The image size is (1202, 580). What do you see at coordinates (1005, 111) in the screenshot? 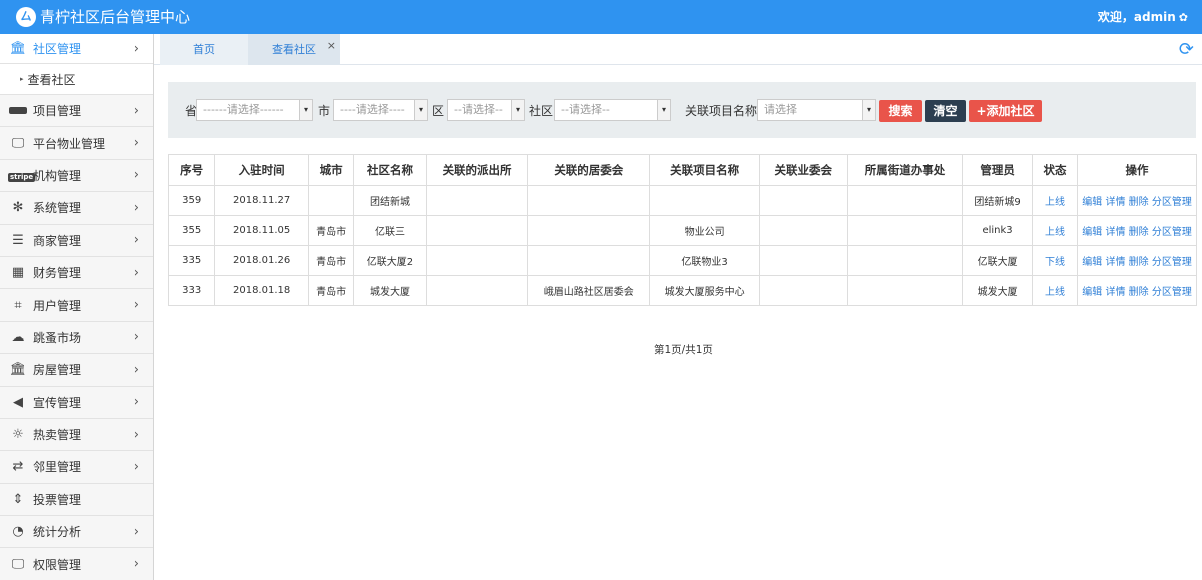
I see `add-community-button: +添加社区` at bounding box center [1005, 111].